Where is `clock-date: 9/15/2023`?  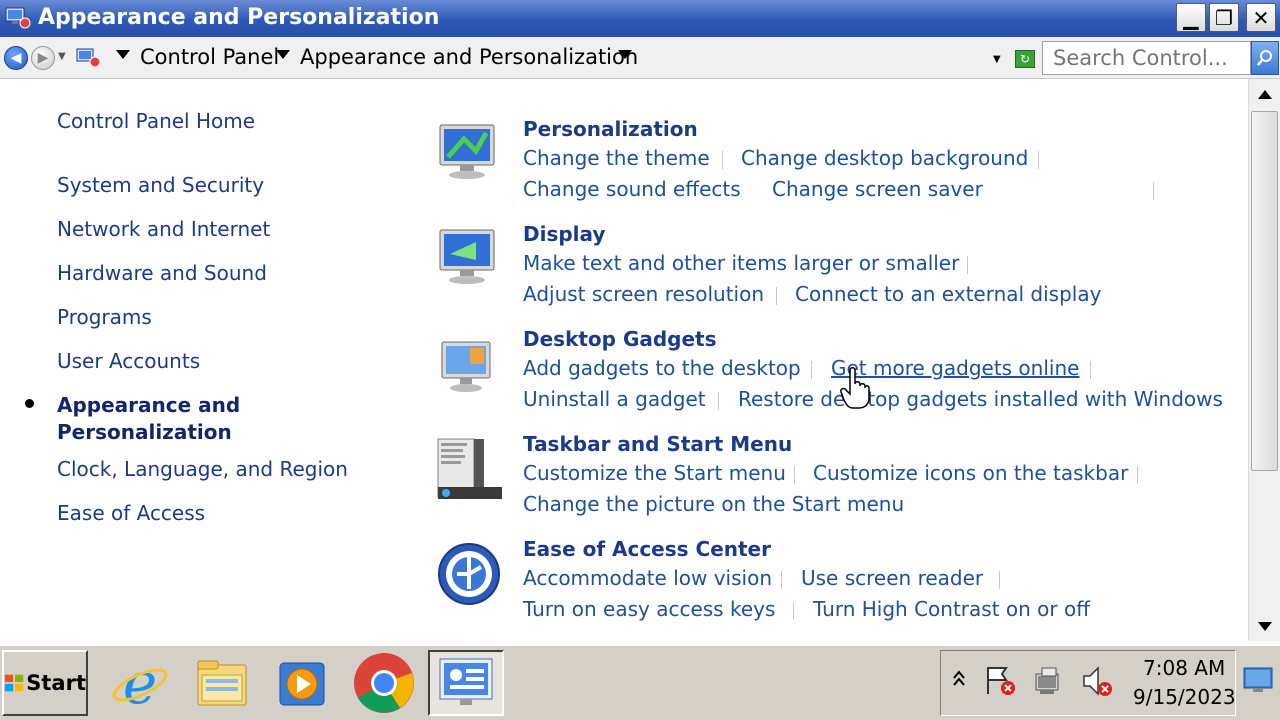 clock-date: 9/15/2023 is located at coordinates (1184, 697).